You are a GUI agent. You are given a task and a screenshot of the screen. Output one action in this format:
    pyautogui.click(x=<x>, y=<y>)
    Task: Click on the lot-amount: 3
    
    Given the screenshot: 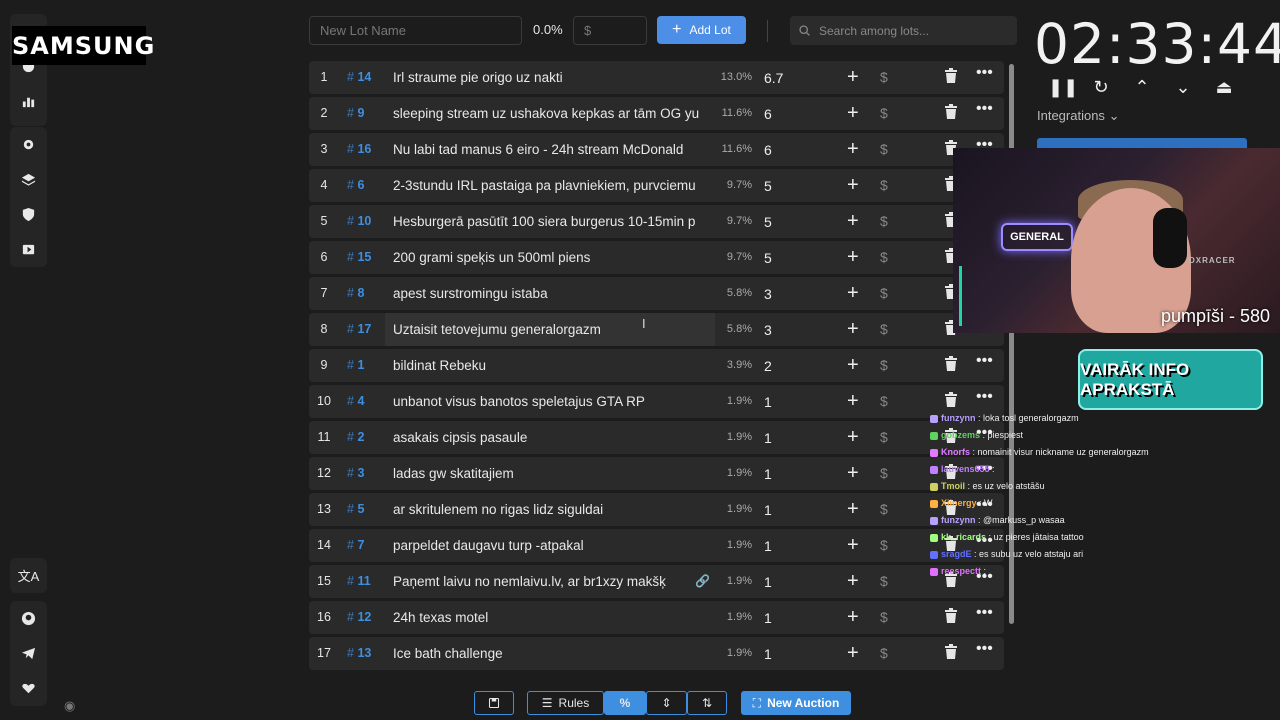 What is the action you would take?
    pyautogui.click(x=768, y=330)
    